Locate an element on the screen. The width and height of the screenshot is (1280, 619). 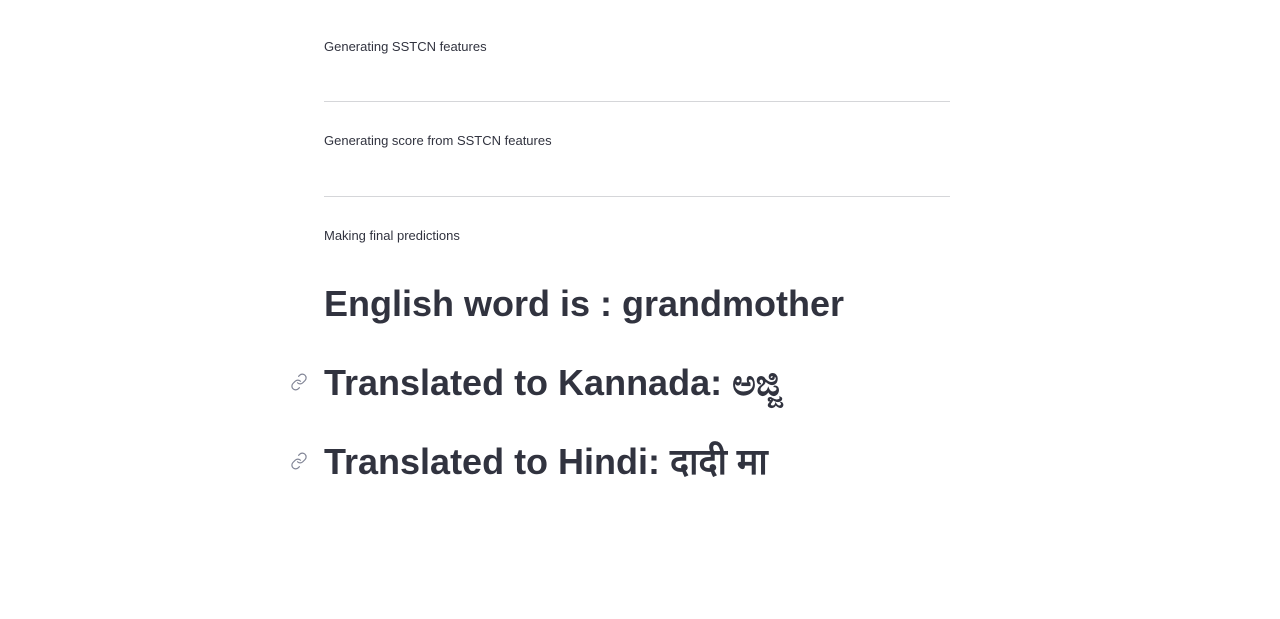
hindi-heading-link-icon is located at coordinates (299, 461).